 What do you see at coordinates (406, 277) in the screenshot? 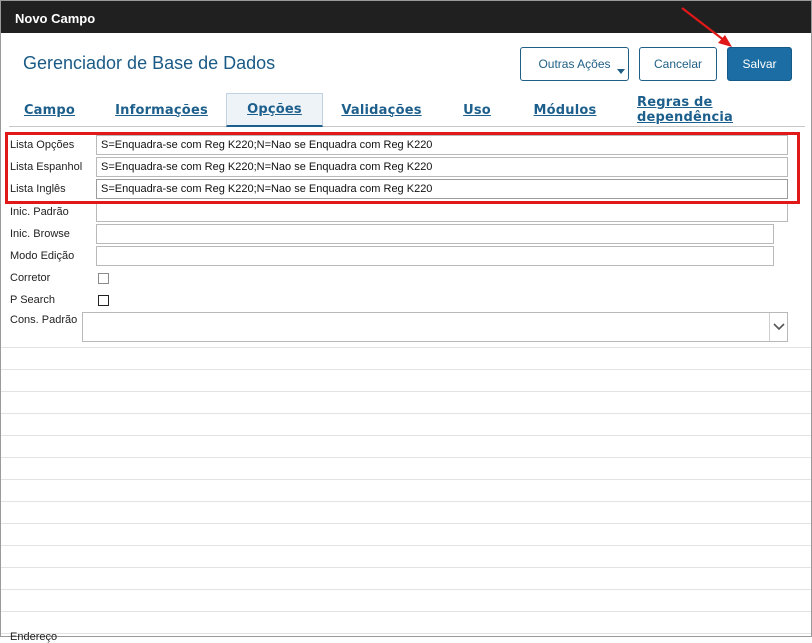
I see `row-corretor: Corretor` at bounding box center [406, 277].